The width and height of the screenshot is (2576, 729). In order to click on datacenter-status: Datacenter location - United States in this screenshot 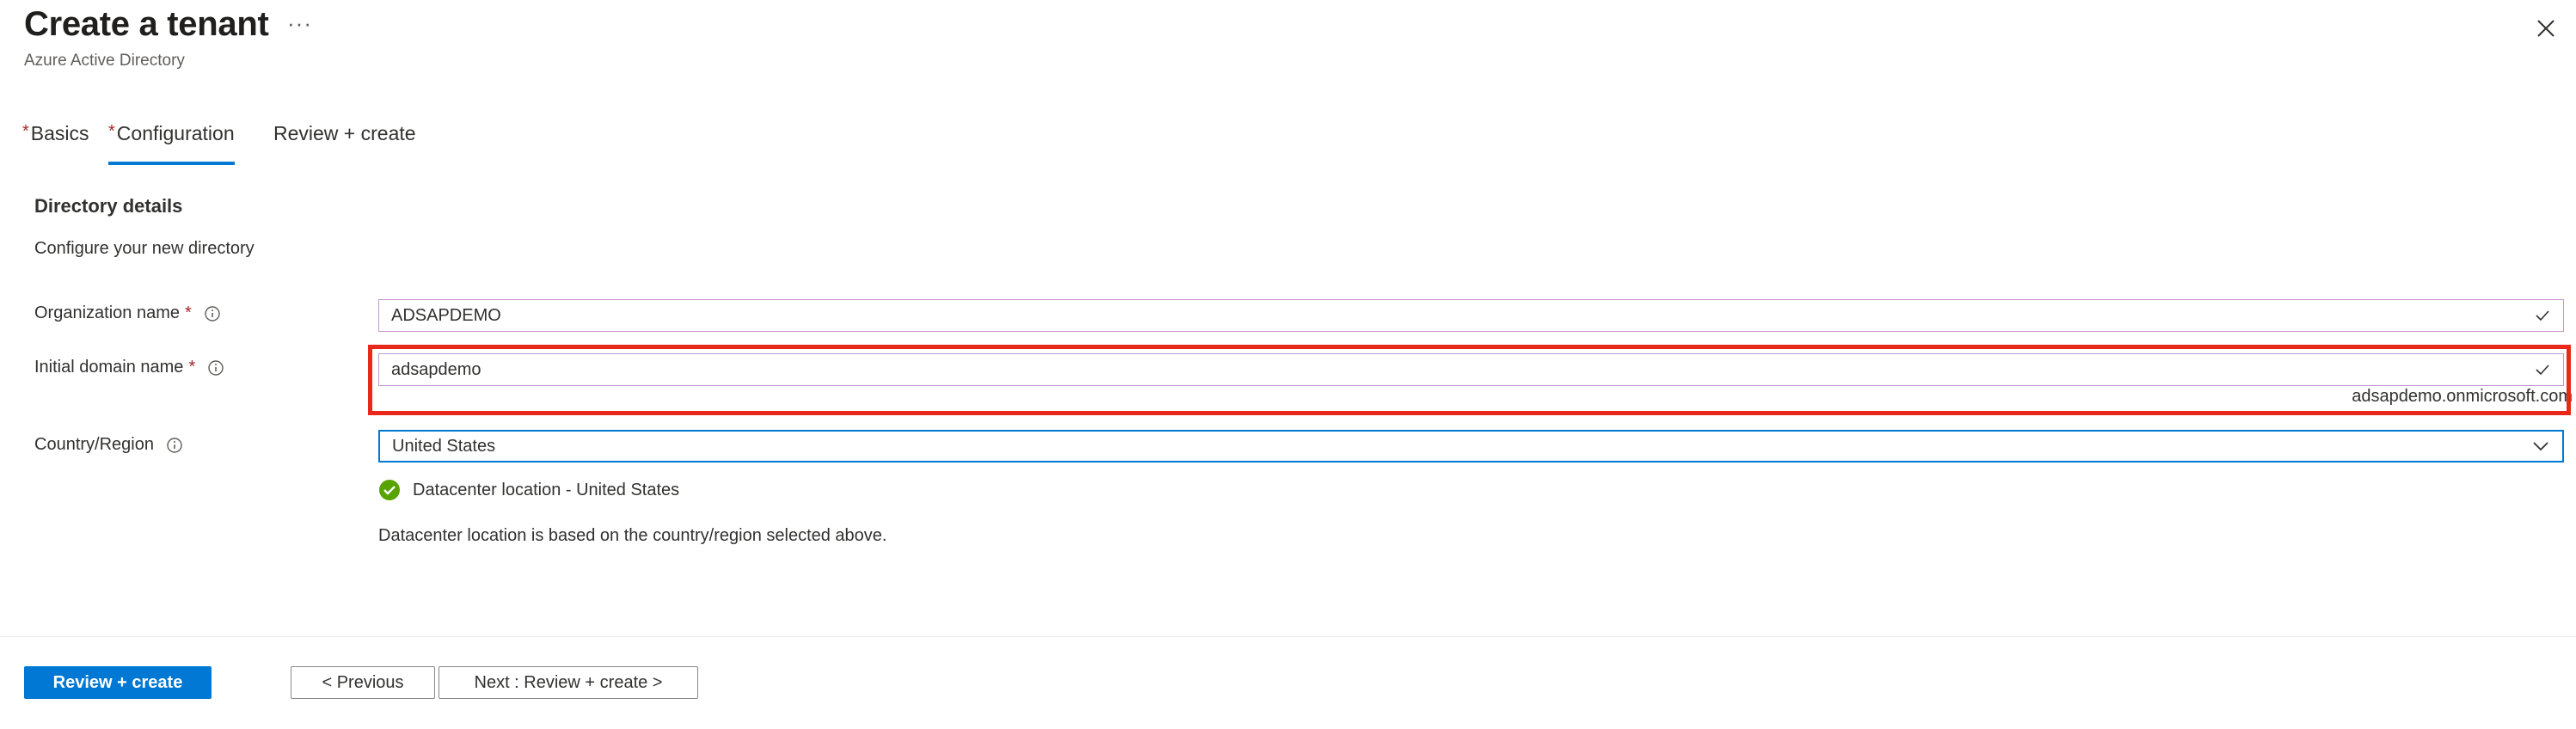, I will do `click(528, 490)`.